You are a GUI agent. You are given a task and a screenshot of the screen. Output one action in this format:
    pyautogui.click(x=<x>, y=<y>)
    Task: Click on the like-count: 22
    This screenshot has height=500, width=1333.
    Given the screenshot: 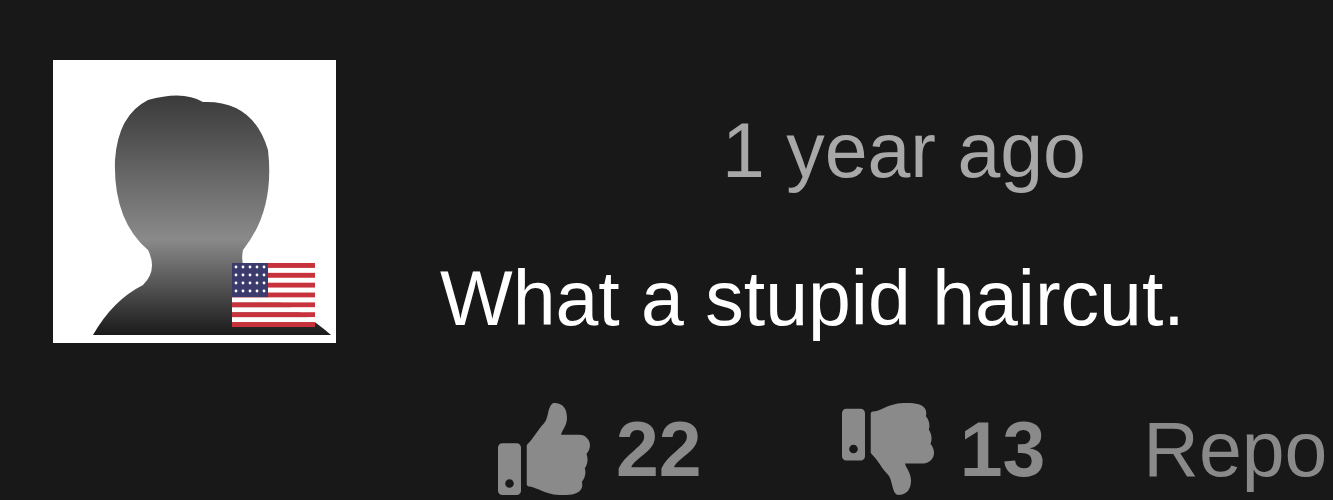 What is the action you would take?
    pyautogui.click(x=659, y=449)
    